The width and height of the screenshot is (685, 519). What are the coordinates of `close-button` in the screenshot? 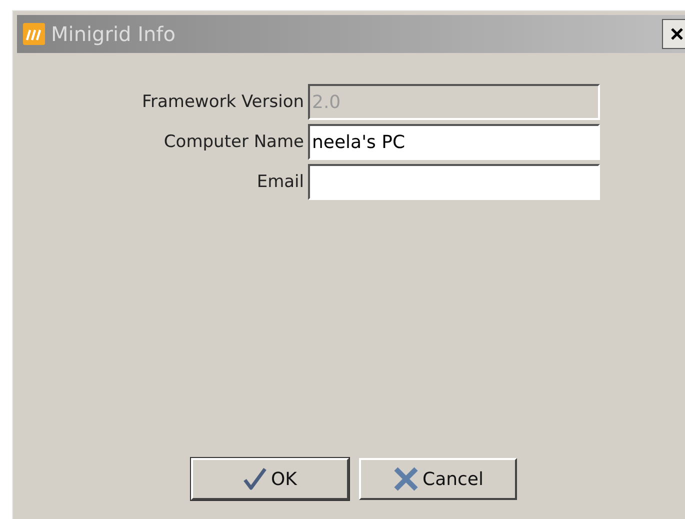 It's located at (673, 34).